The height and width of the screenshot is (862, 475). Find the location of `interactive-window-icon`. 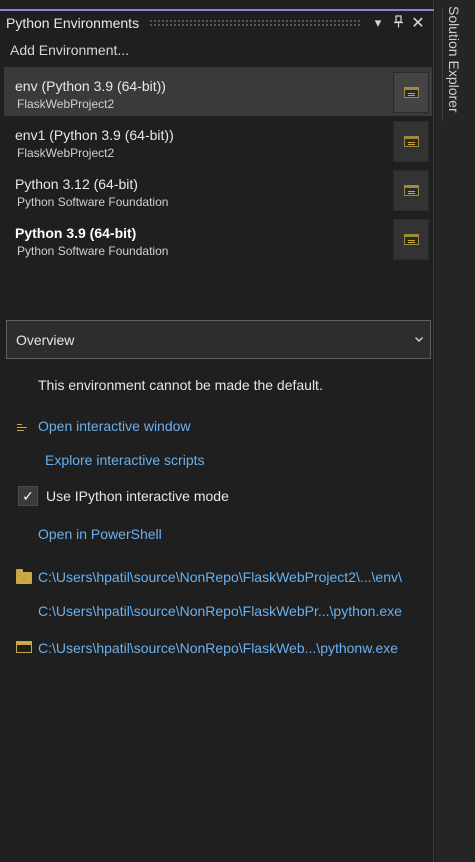

interactive-window-icon is located at coordinates (23, 428).